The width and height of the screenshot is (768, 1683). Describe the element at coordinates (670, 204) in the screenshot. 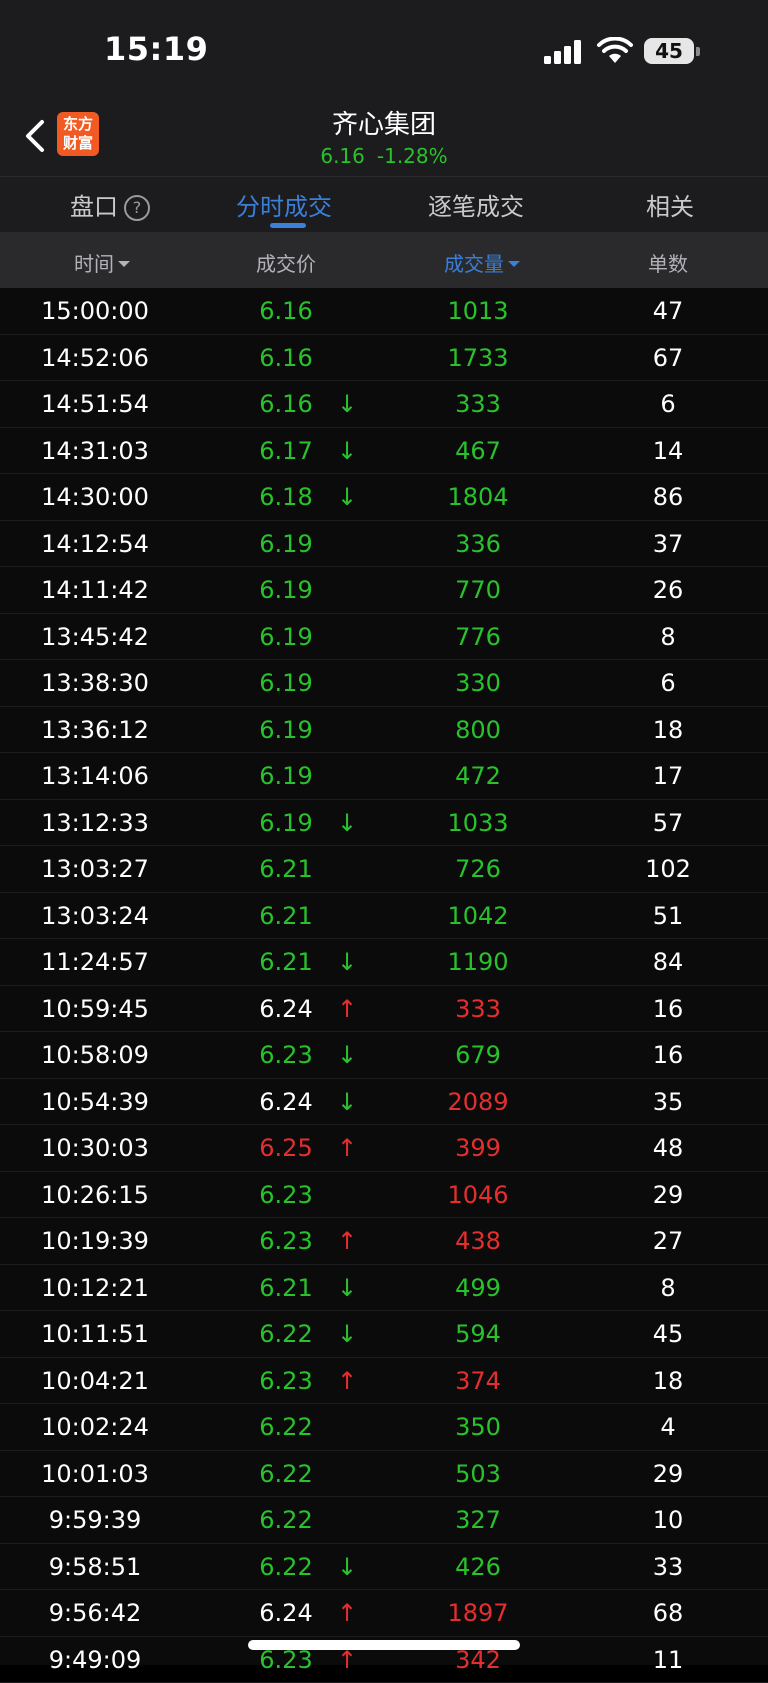

I see `tab-related: 相关` at that location.